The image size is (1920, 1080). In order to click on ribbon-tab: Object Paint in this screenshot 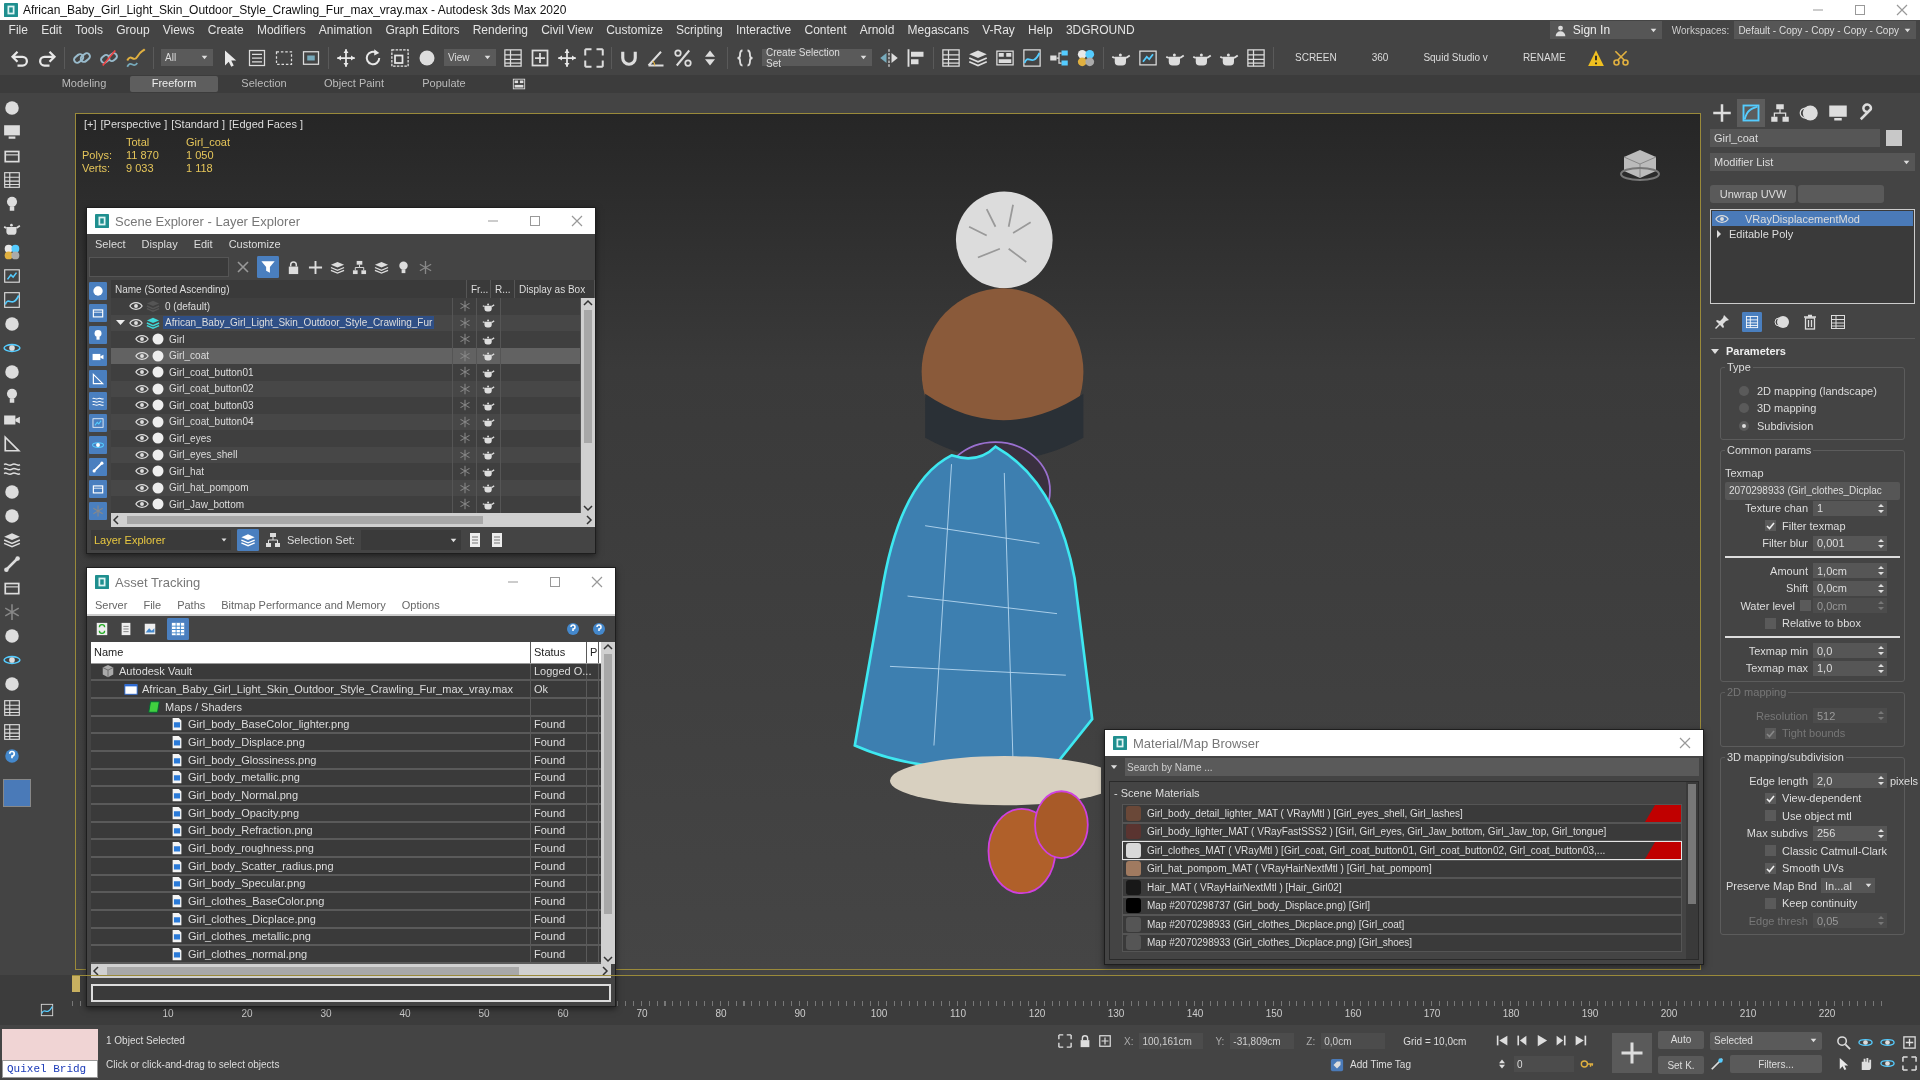, I will do `click(354, 84)`.